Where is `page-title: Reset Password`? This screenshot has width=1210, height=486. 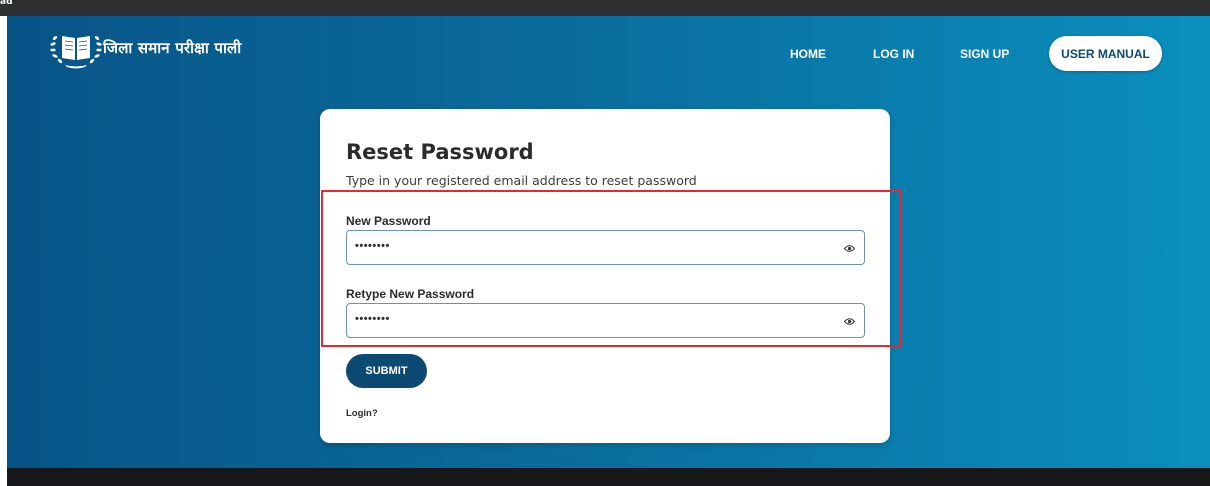 page-title: Reset Password is located at coordinates (440, 152).